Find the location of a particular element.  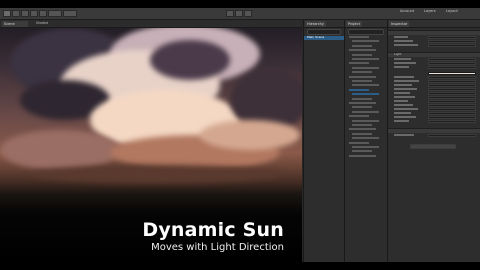

rotate-tool-icon is located at coordinates (25, 13).